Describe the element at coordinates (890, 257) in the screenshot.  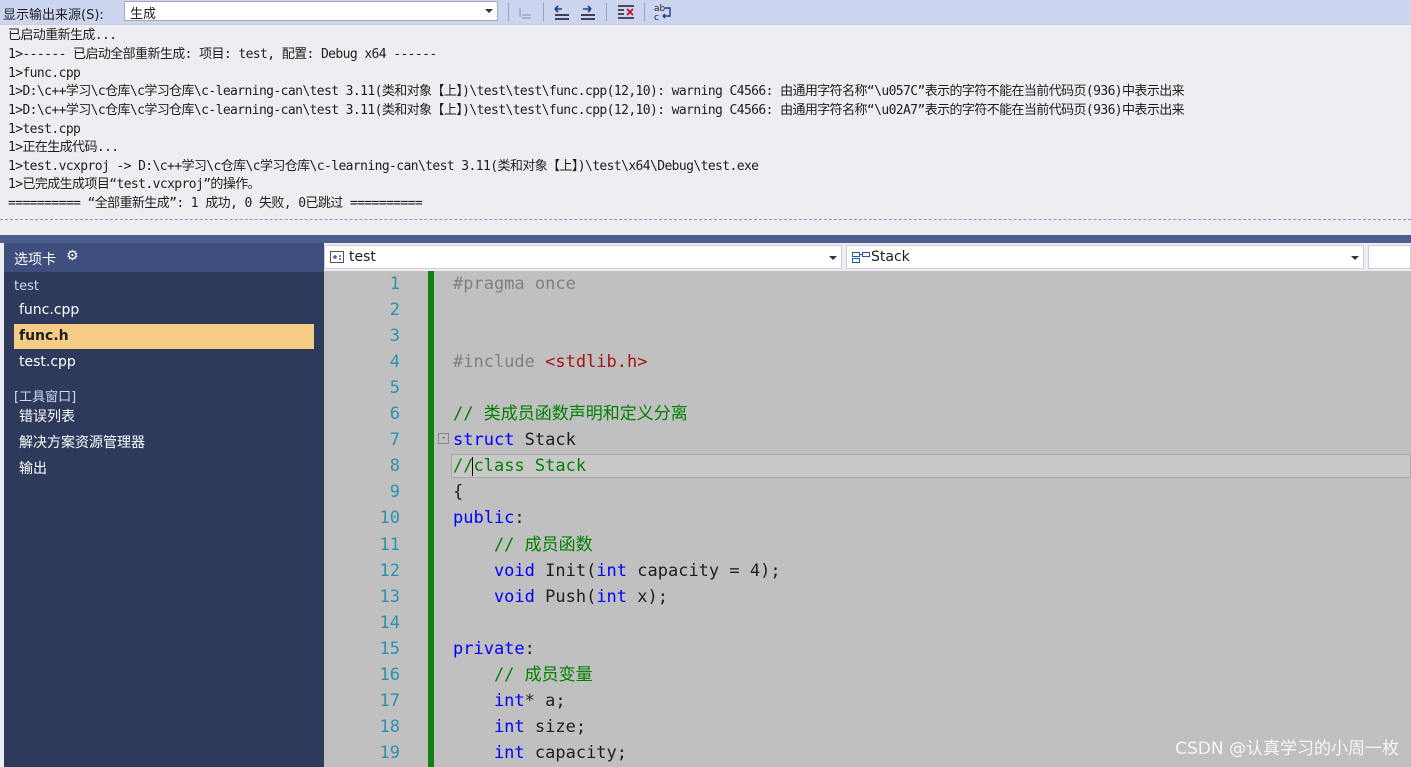
I see `scope-dropdown-value: Stack` at that location.